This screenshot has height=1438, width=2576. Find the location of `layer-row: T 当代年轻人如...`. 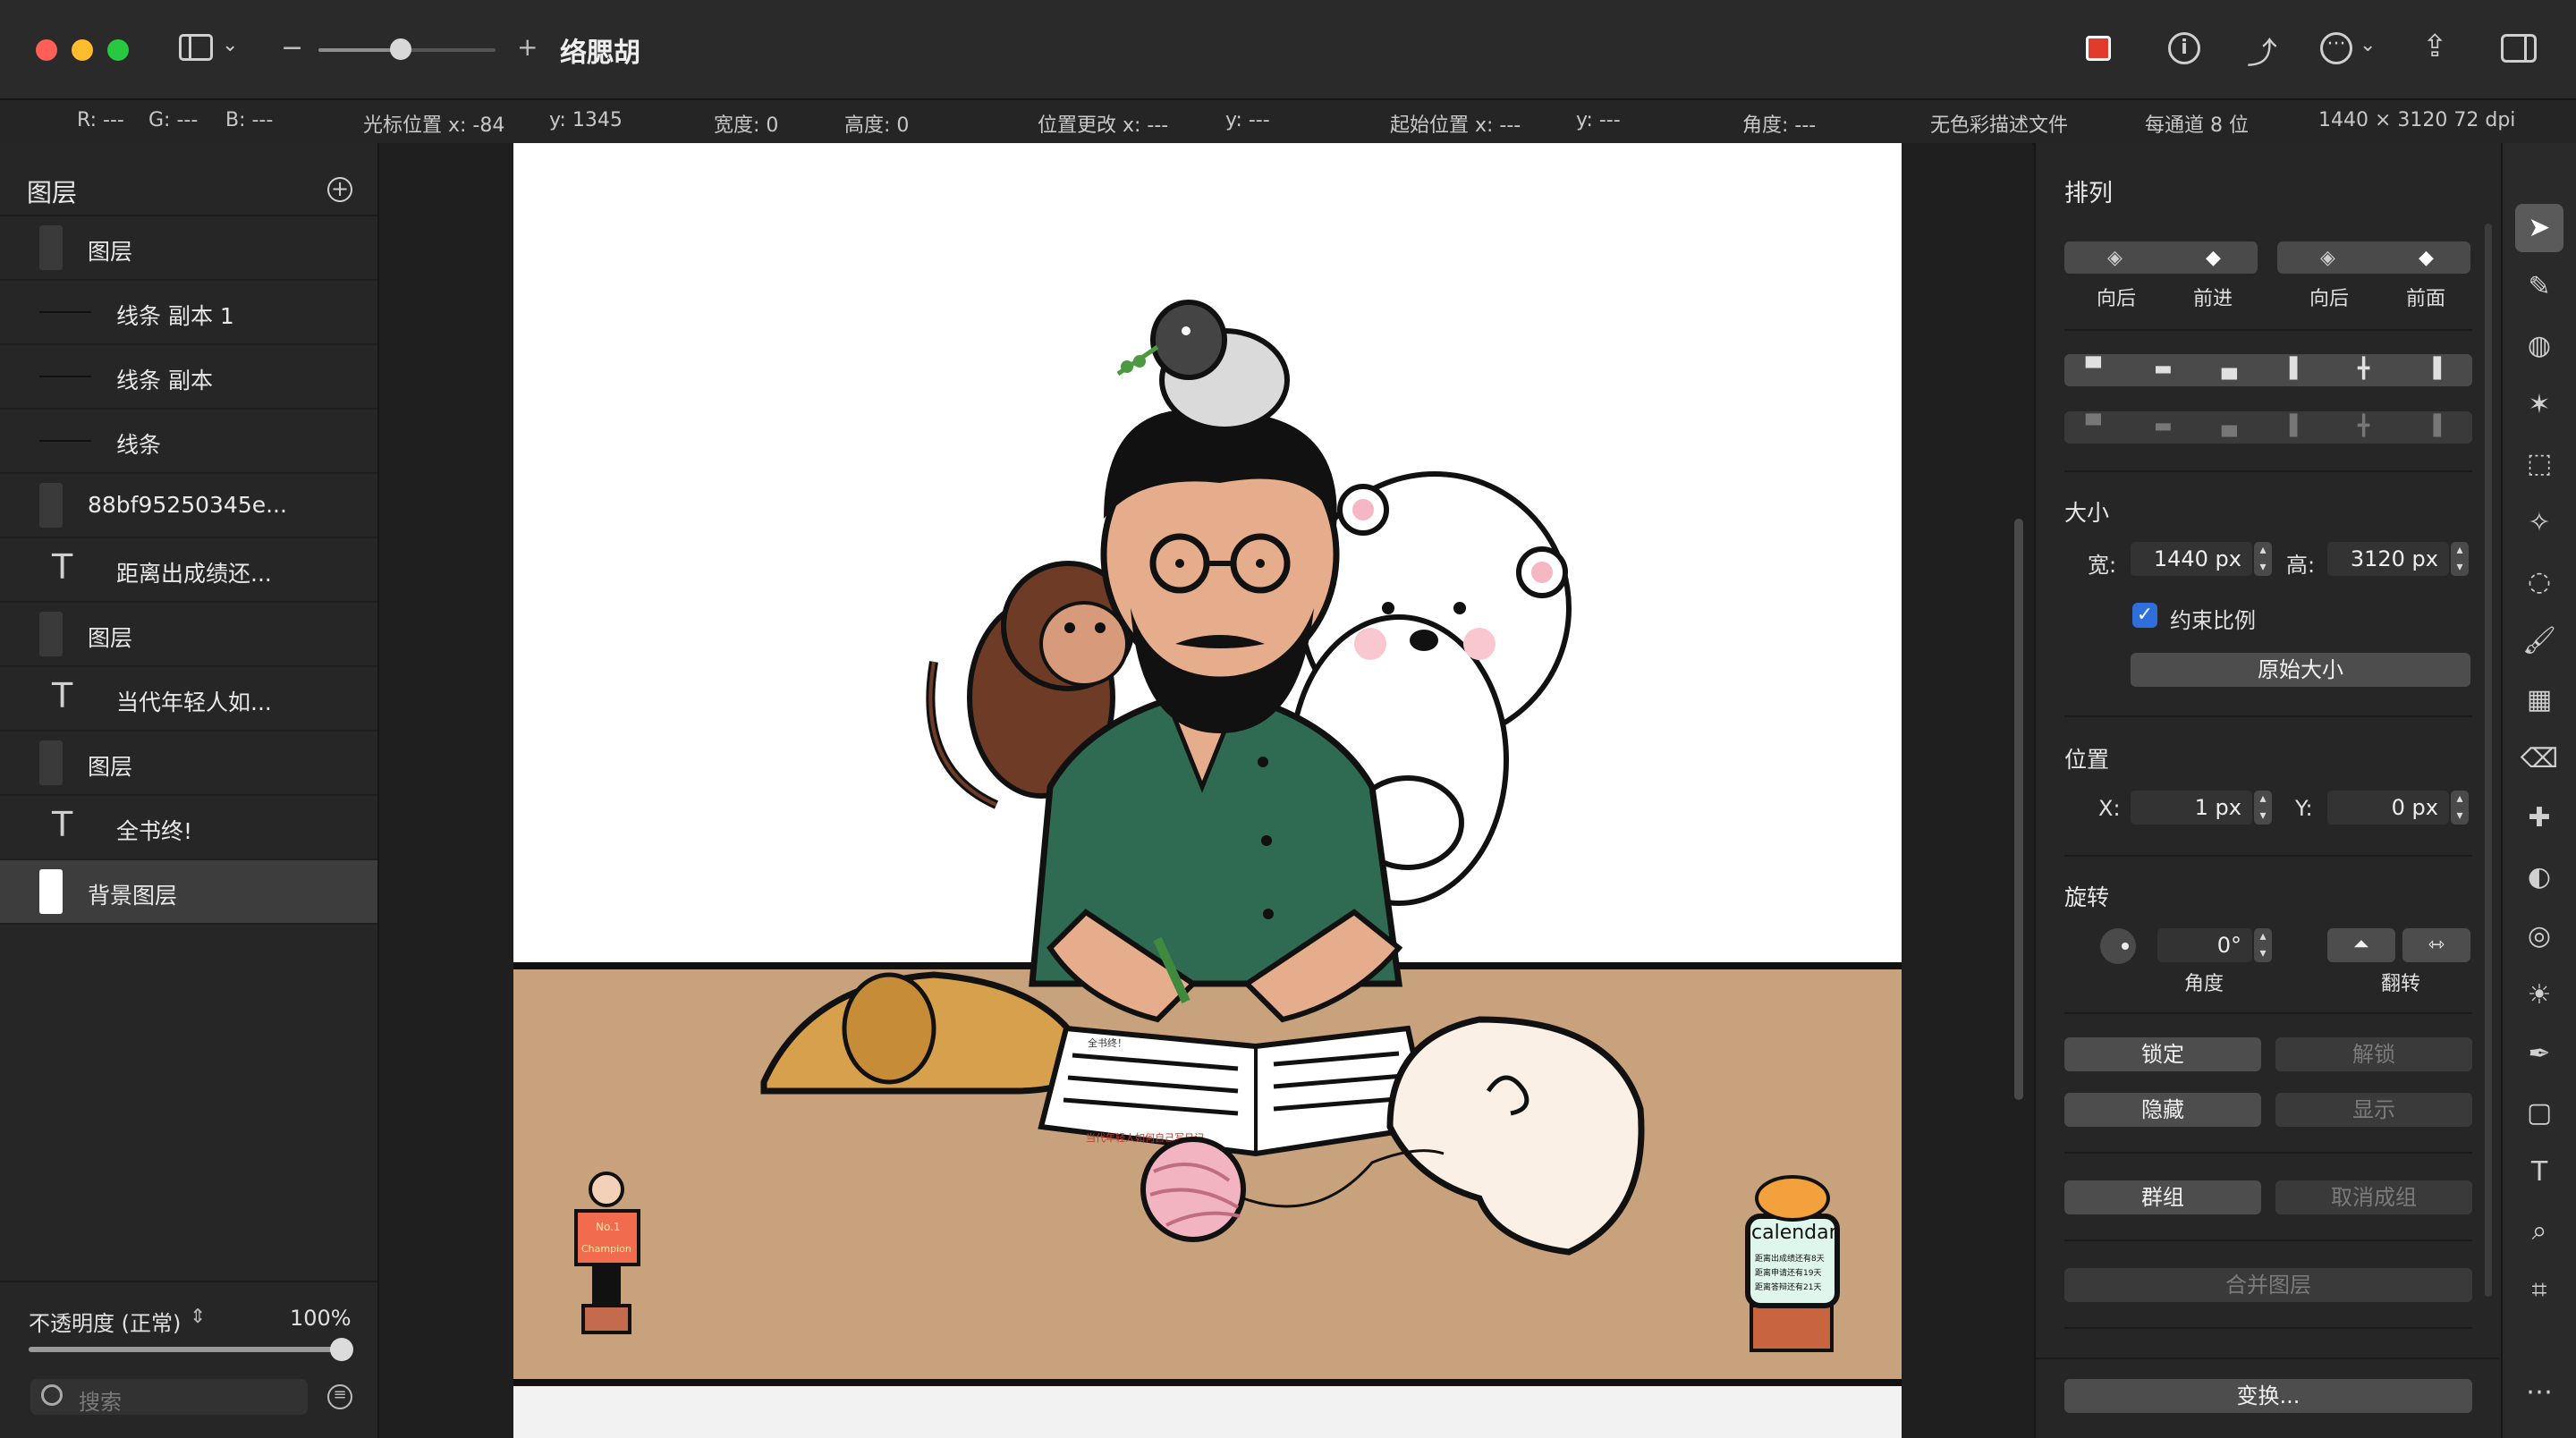

layer-row: T 当代年轻人如... is located at coordinates (188, 699).